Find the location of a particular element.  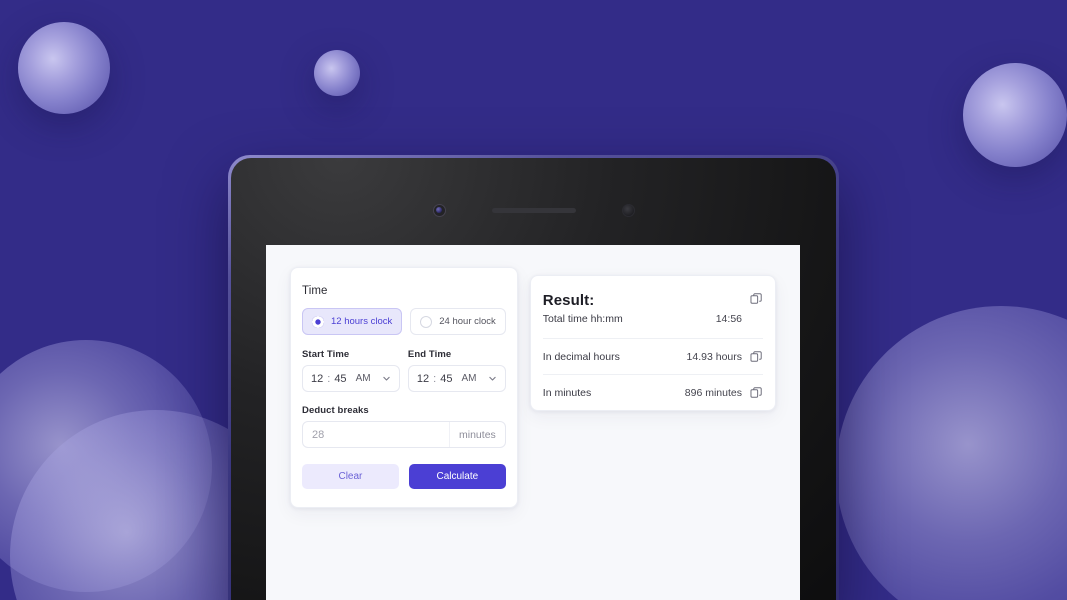

radio-dot-selected-icon is located at coordinates (318, 321).